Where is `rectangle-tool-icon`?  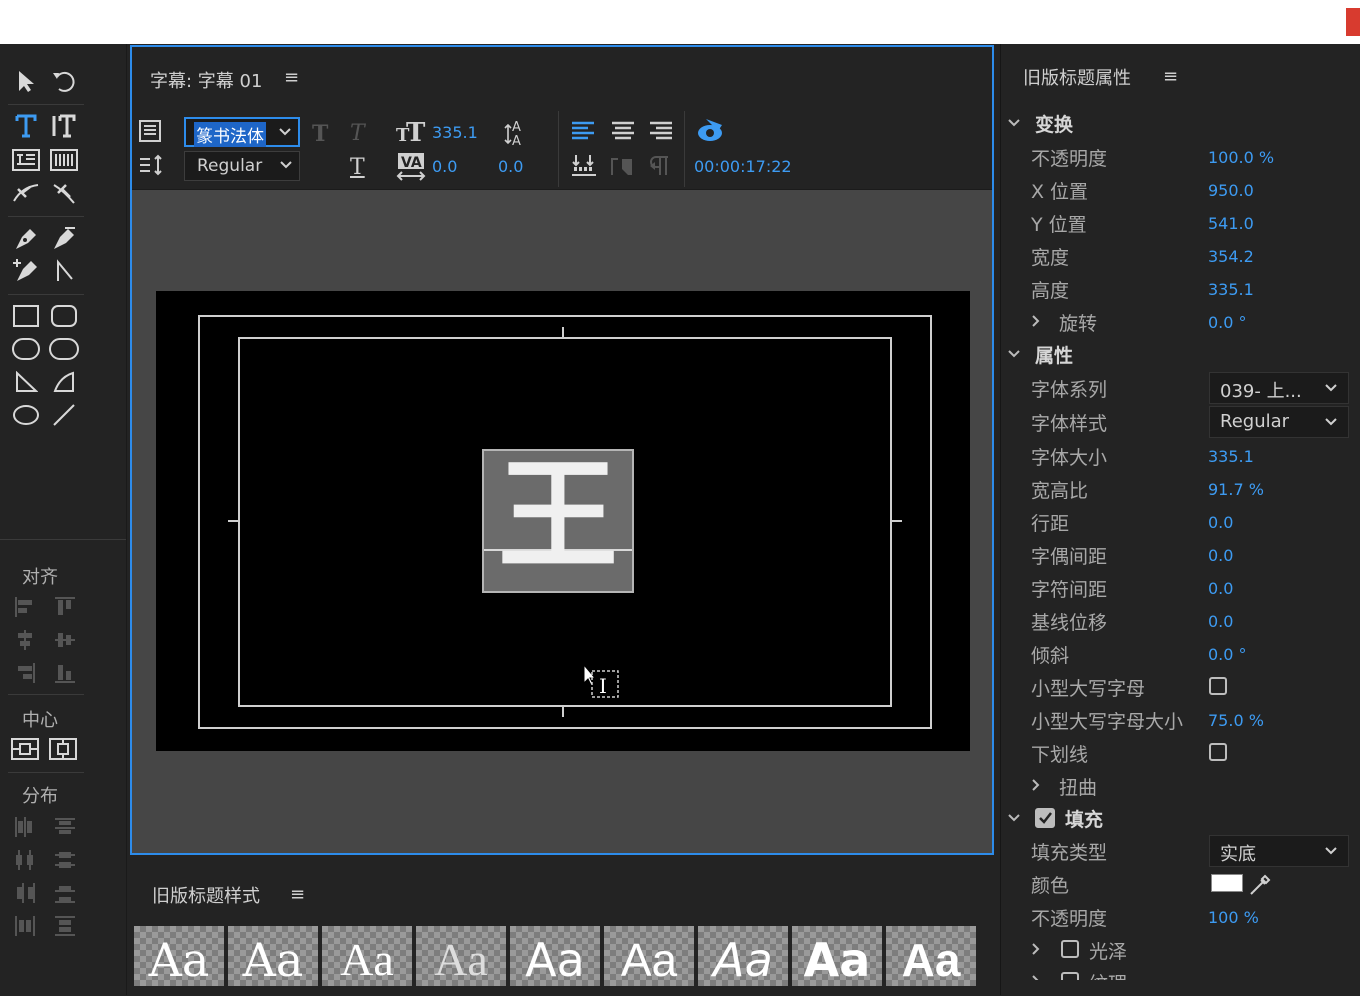
rectangle-tool-icon is located at coordinates (26, 316).